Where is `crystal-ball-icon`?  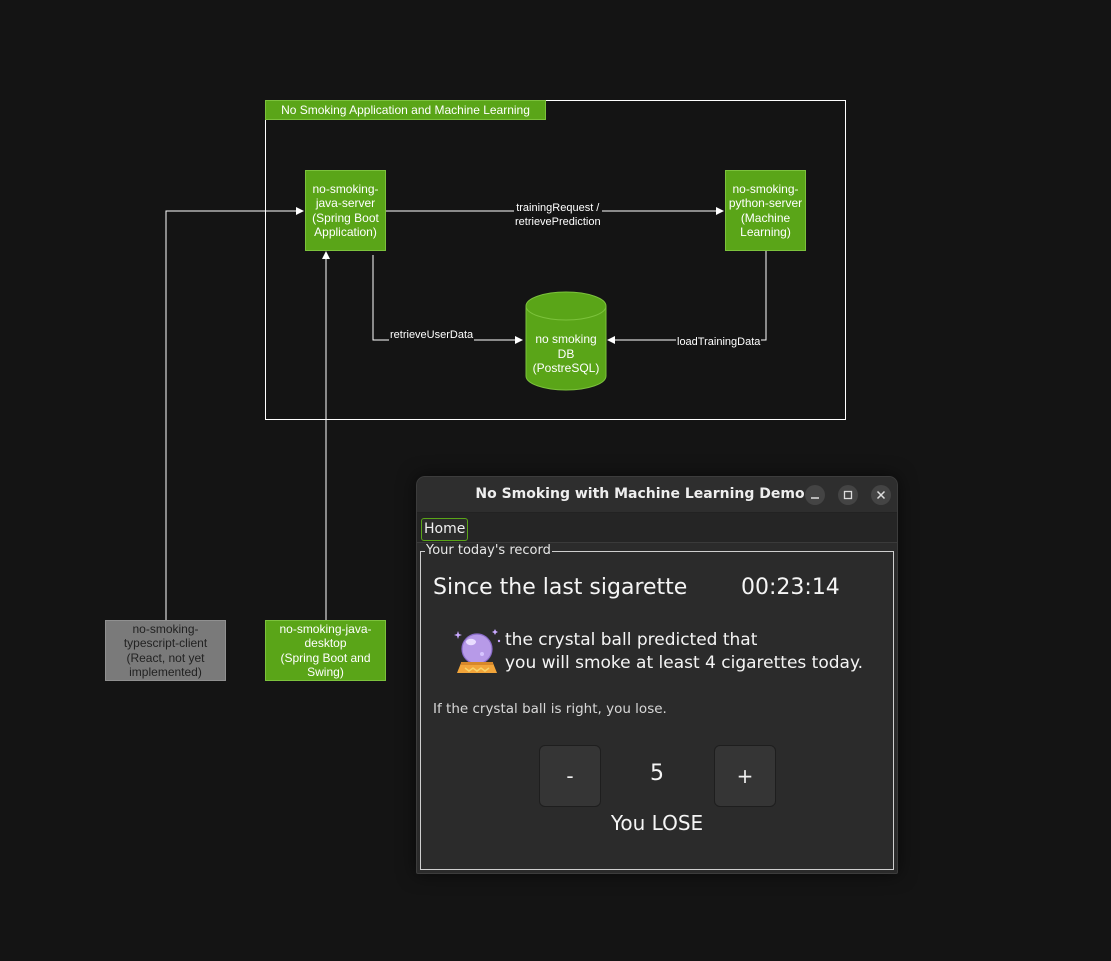 crystal-ball-icon is located at coordinates (477, 651).